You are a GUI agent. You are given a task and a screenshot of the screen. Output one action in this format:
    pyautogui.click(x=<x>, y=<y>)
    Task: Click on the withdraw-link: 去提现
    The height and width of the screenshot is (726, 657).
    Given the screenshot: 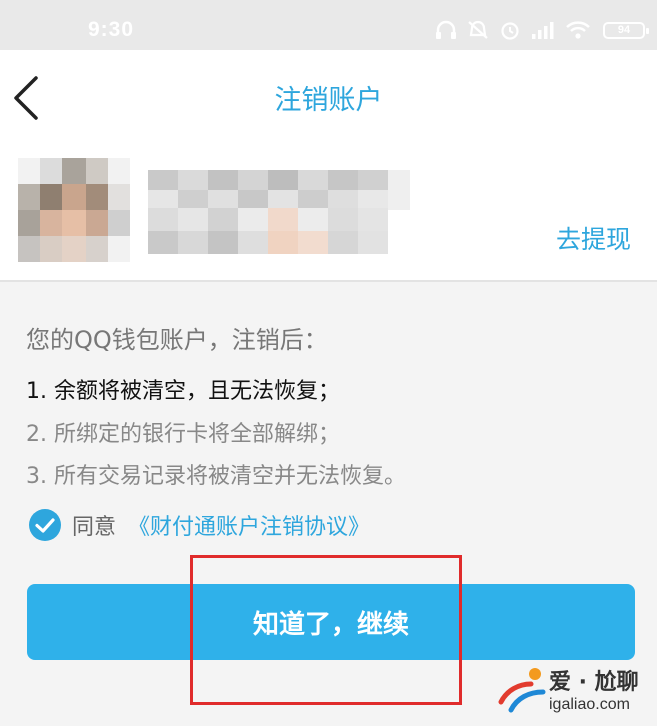 What is the action you would take?
    pyautogui.click(x=593, y=238)
    